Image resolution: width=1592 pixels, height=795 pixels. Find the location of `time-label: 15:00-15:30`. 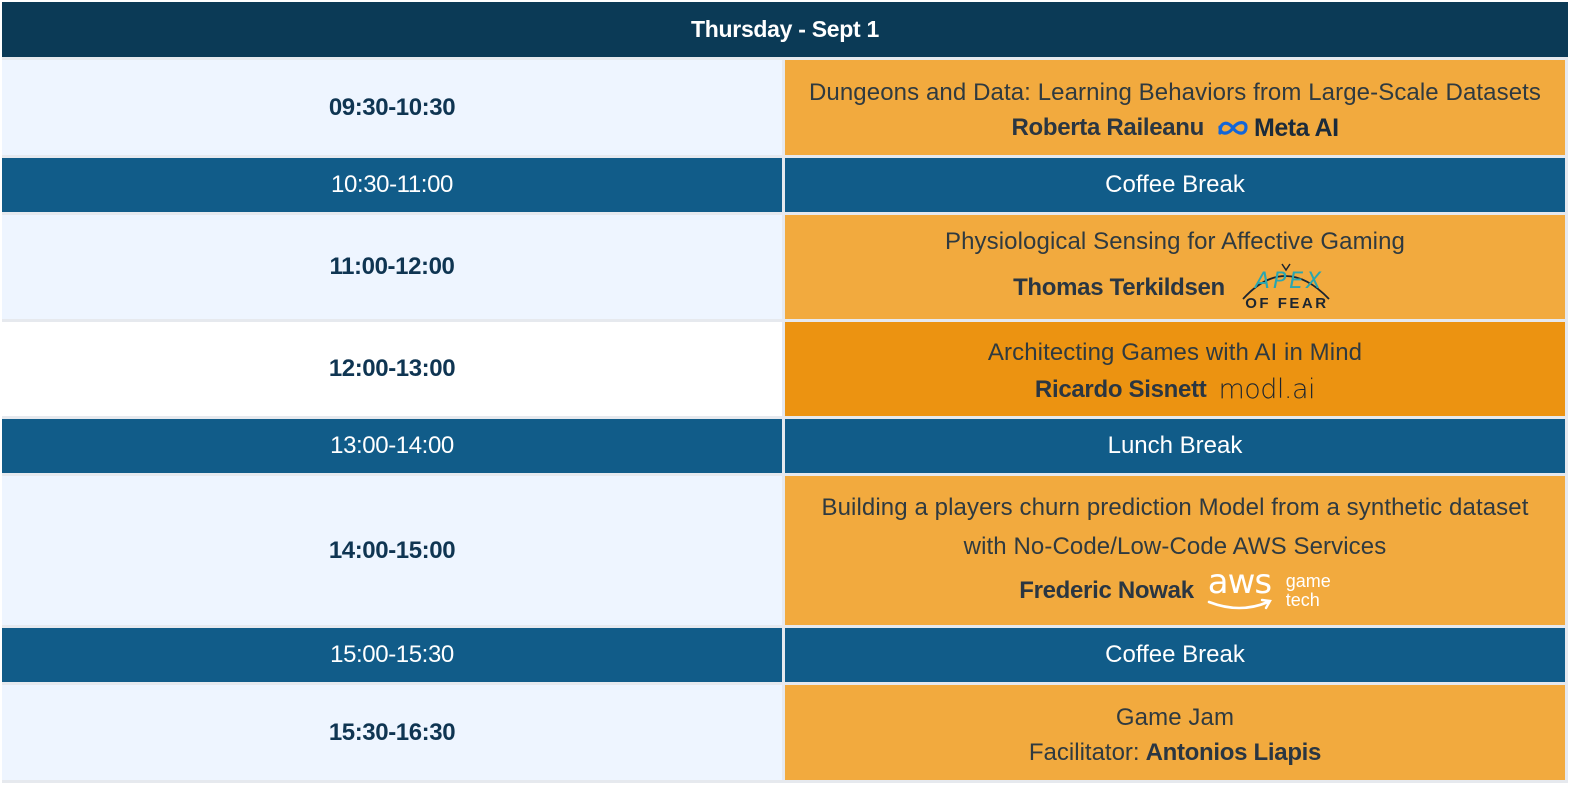

time-label: 15:00-15:30 is located at coordinates (392, 654).